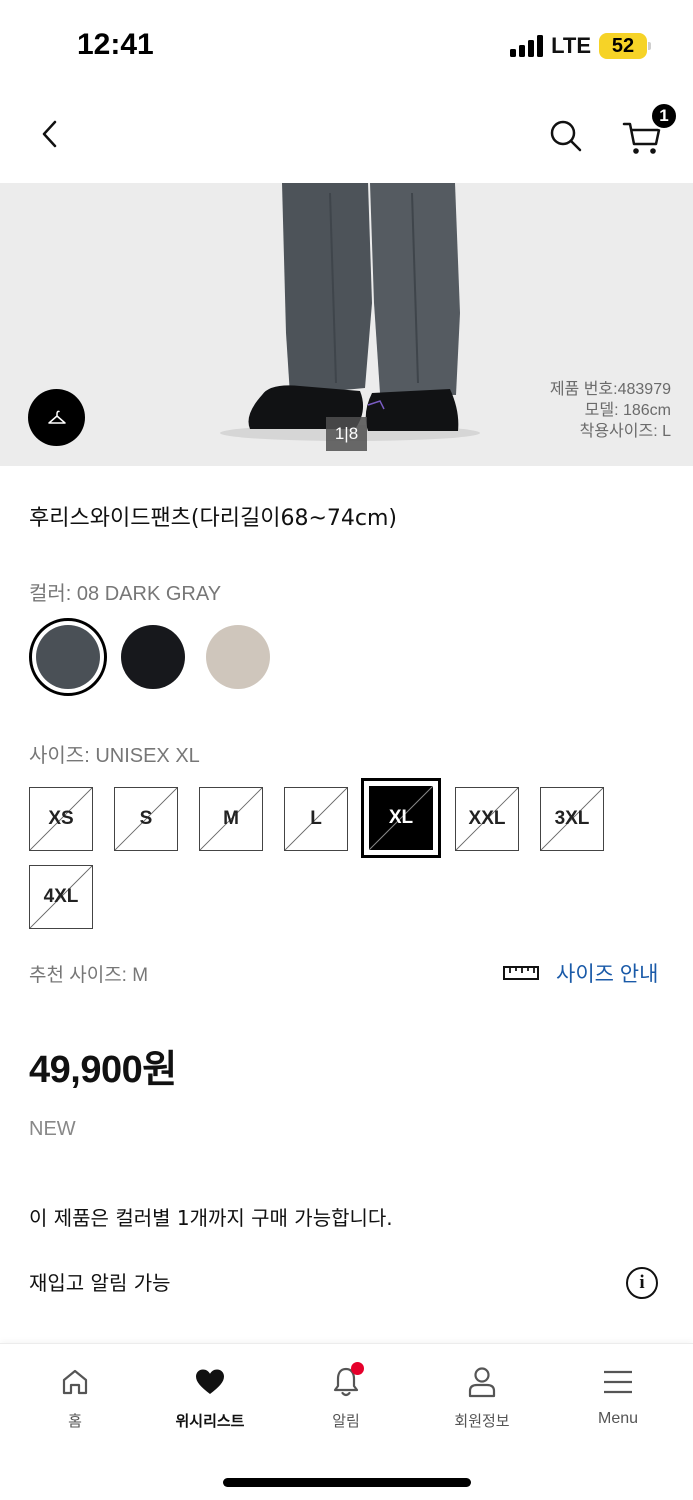  I want to click on restock-info-button: i, so click(642, 1283).